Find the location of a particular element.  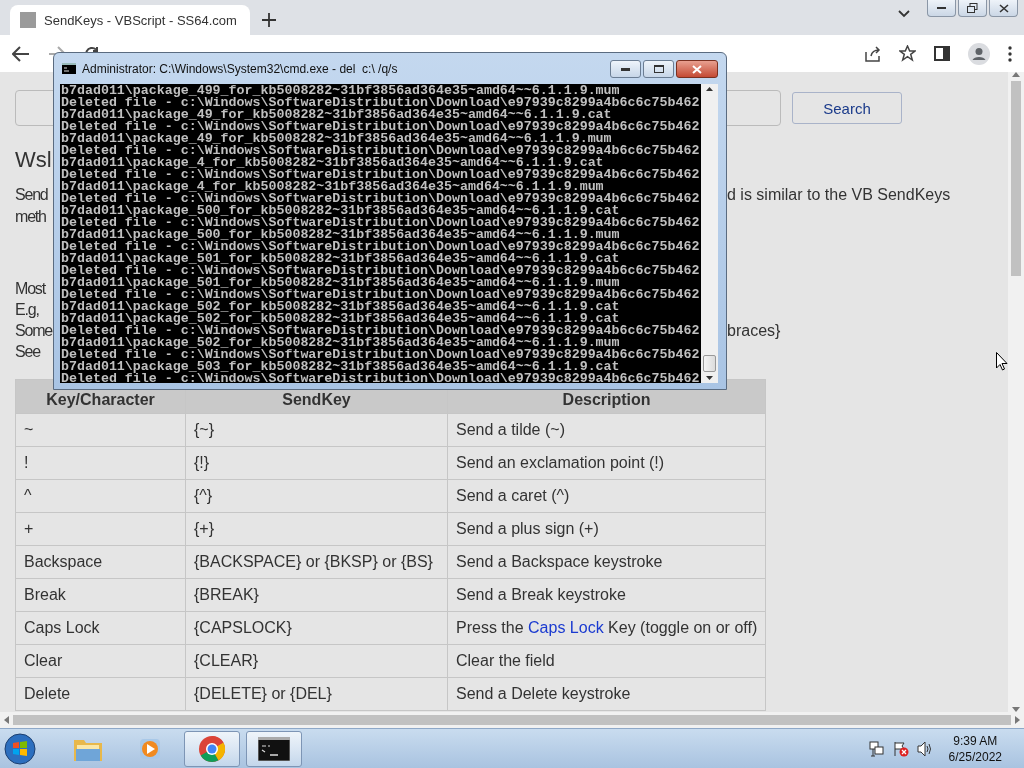

start-button is located at coordinates (20, 748).